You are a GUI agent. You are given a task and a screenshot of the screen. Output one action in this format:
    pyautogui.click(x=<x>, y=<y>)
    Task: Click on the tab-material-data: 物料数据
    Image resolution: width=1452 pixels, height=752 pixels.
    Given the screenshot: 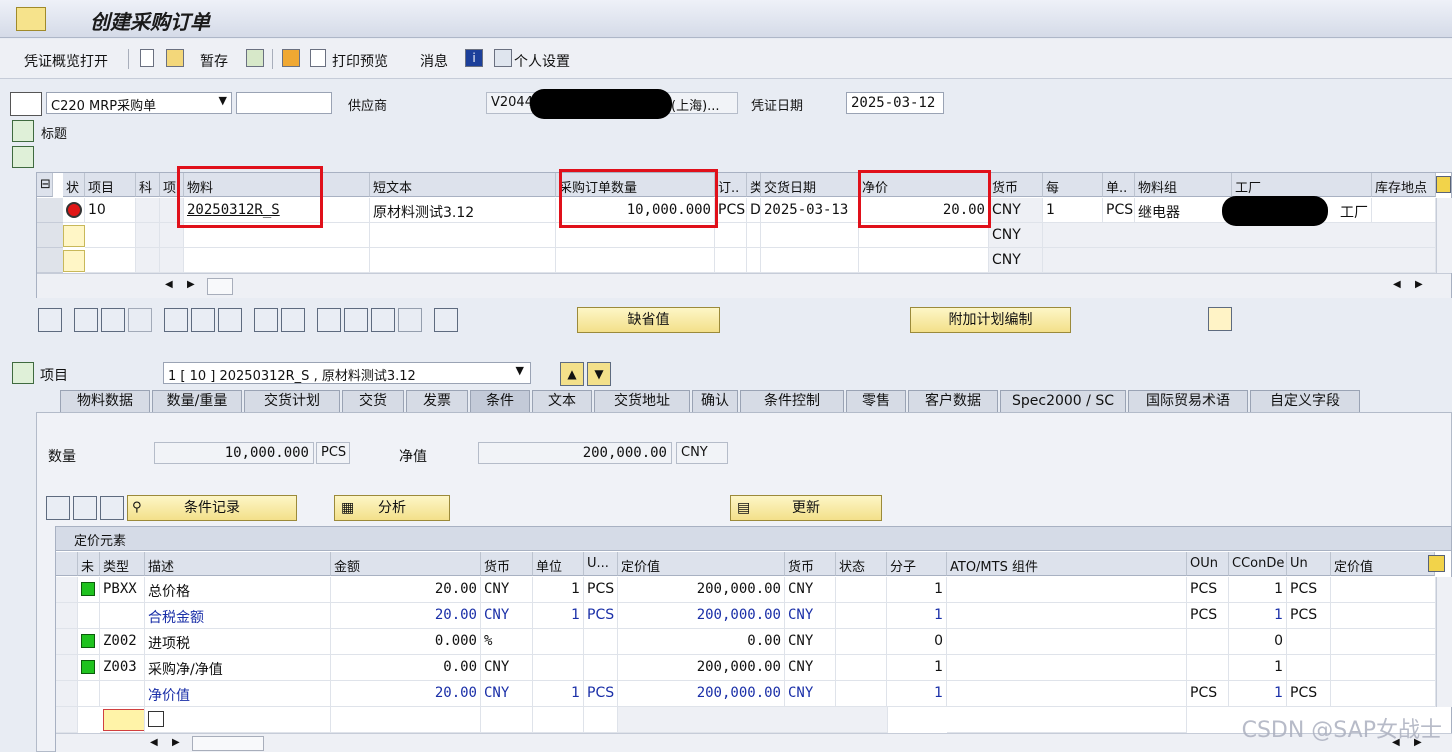 What is the action you would take?
    pyautogui.click(x=105, y=401)
    